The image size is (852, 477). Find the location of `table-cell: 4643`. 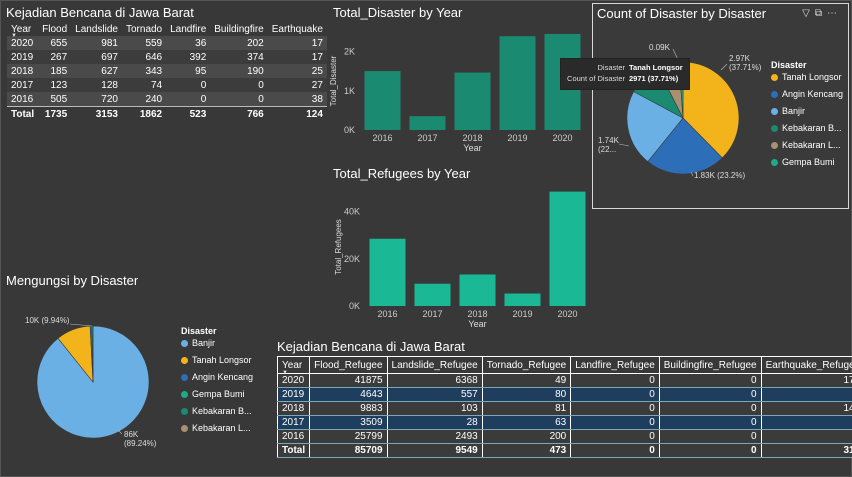

table-cell: 4643 is located at coordinates (348, 394).